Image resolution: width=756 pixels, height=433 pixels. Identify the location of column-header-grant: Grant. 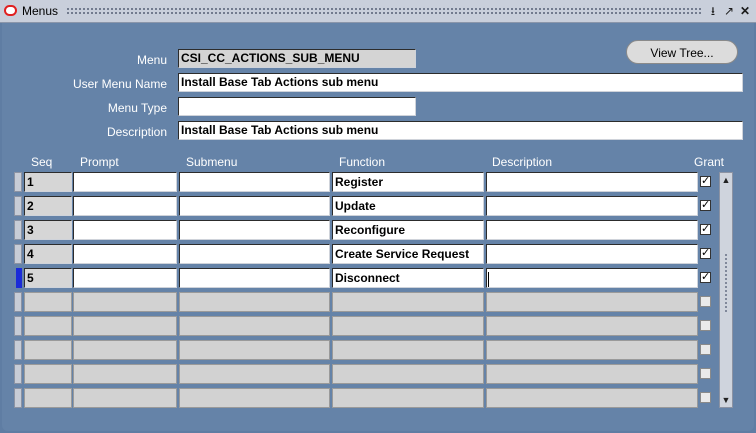
(709, 162).